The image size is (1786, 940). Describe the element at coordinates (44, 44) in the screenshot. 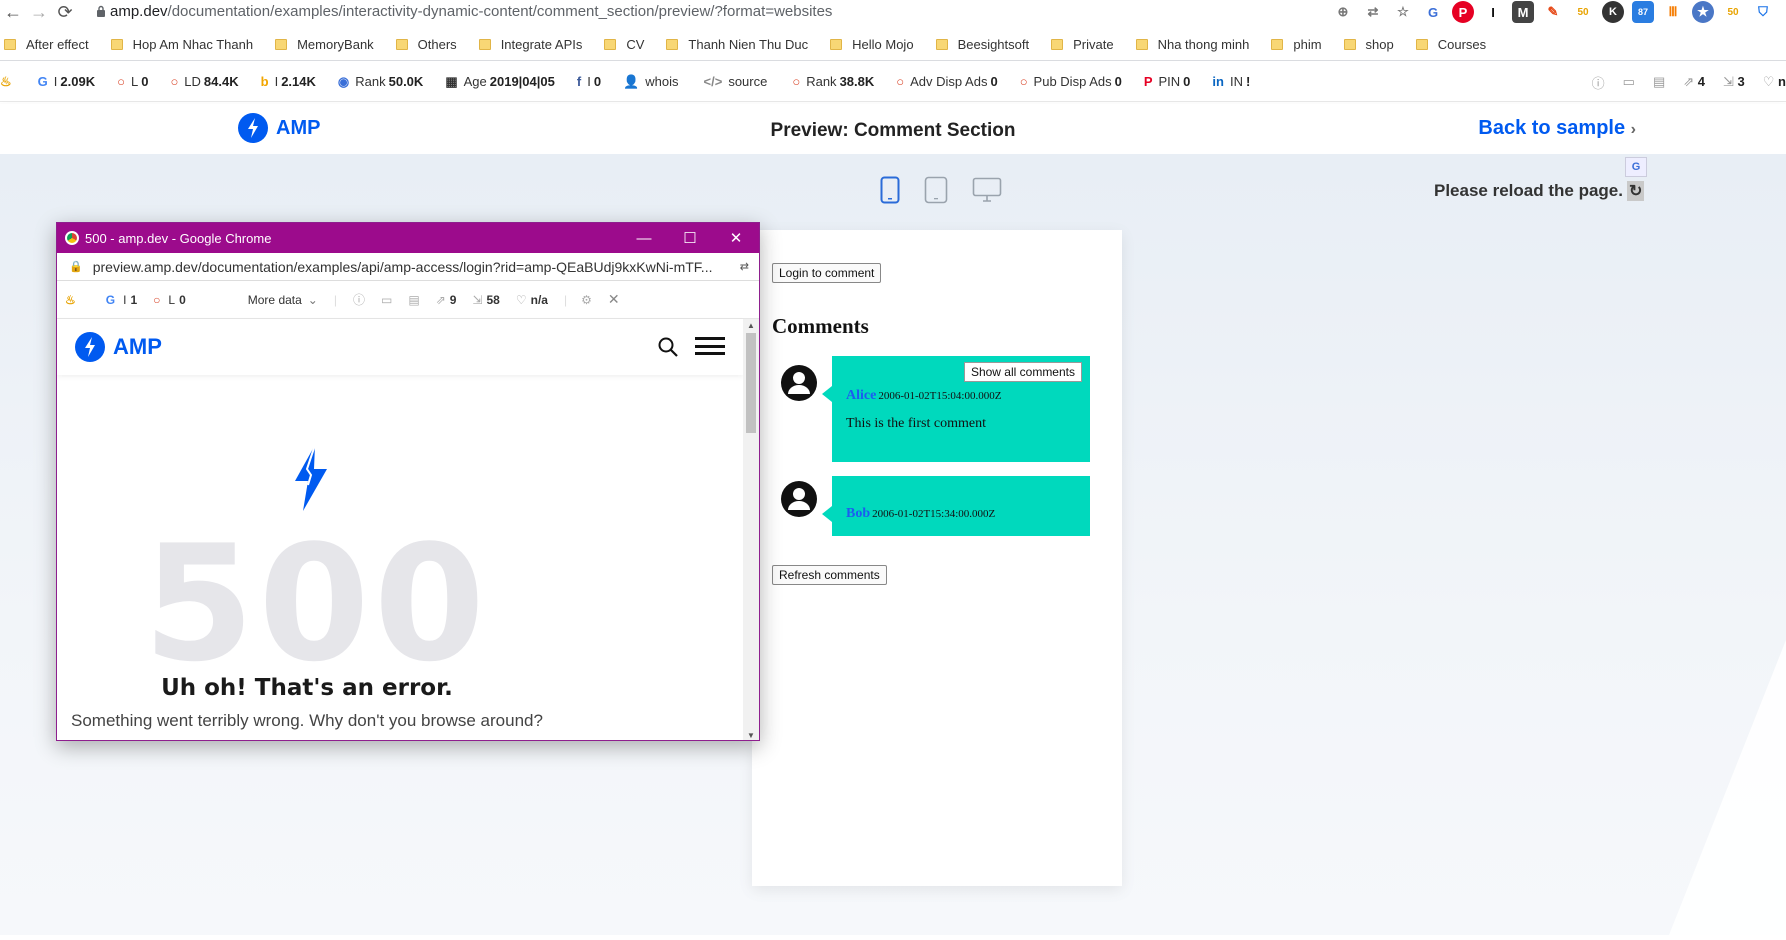

I see `bookmark-item: After effect` at that location.